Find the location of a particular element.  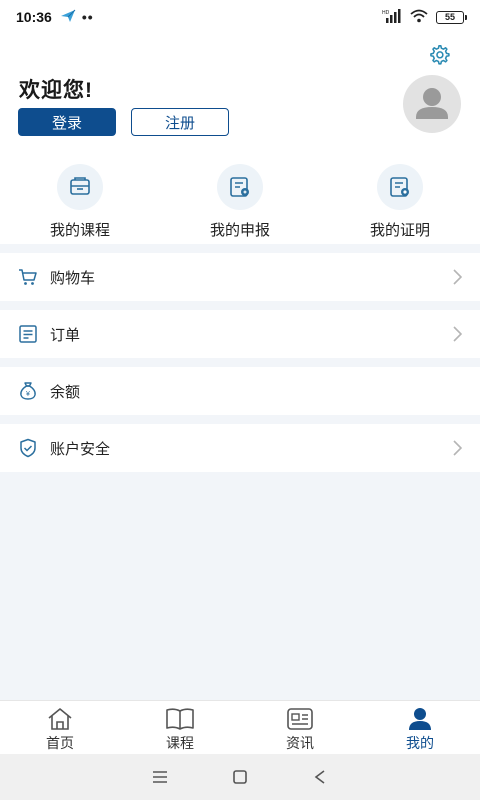

shield-icon is located at coordinates (28, 448).